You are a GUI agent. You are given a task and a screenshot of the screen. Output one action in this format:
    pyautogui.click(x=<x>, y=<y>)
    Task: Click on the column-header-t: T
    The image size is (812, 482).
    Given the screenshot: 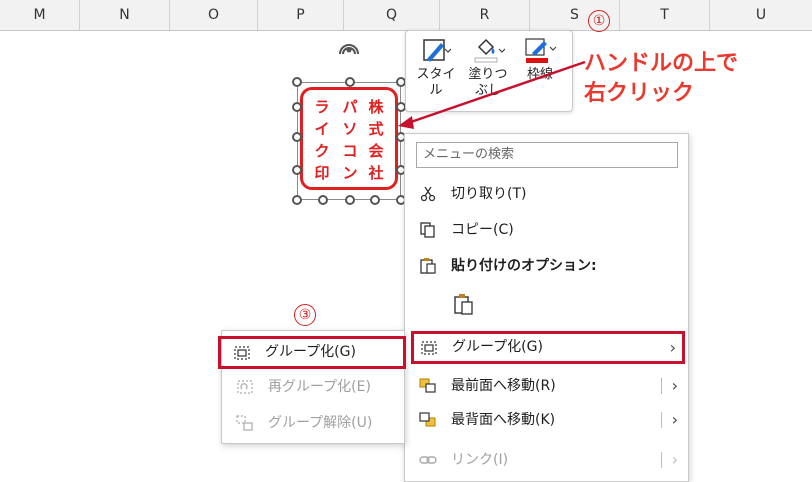 What is the action you would take?
    pyautogui.click(x=665, y=15)
    